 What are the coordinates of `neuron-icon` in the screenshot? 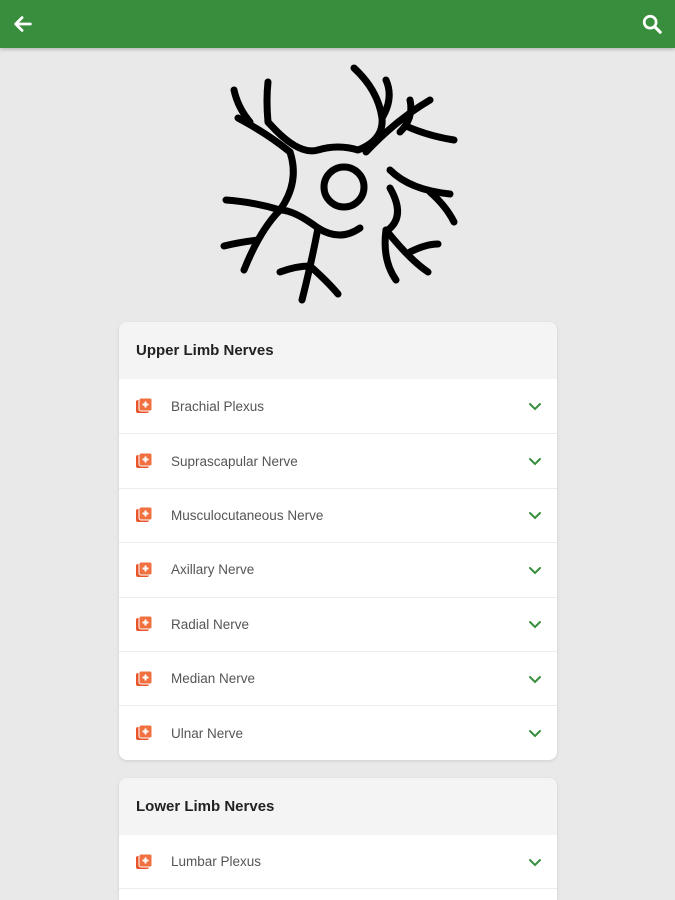 It's located at (339, 184).